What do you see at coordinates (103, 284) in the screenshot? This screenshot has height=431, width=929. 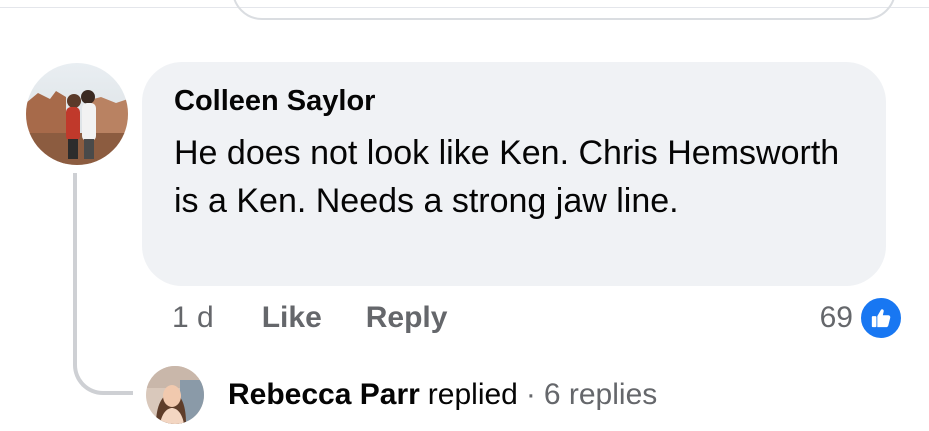 I see `thread-connector` at bounding box center [103, 284].